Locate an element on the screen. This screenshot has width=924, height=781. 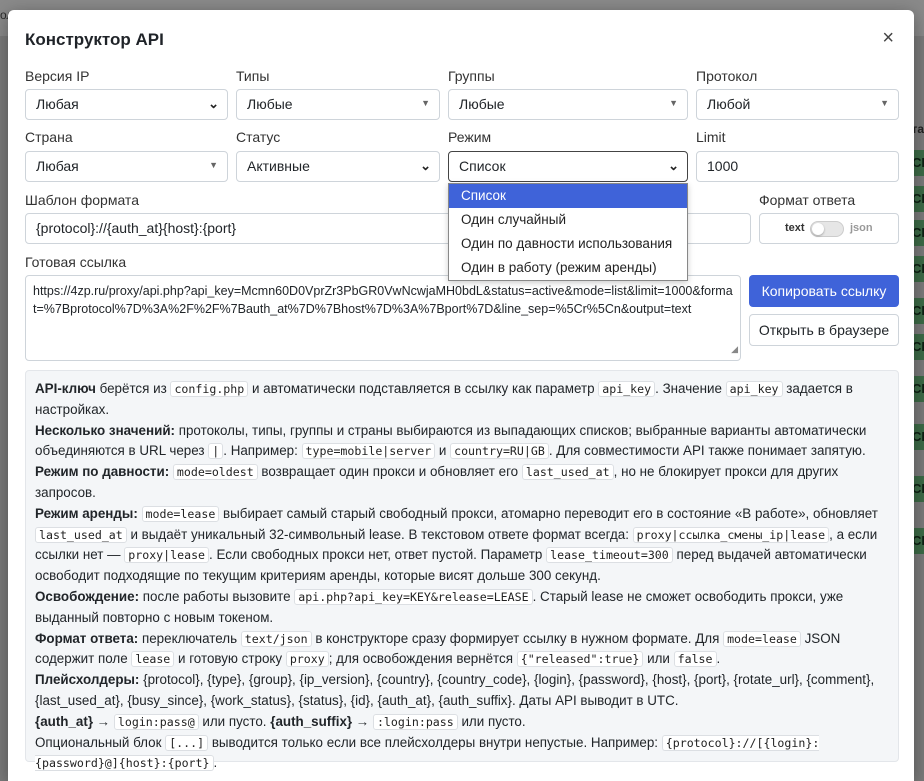
help-text: берётся из is located at coordinates (133, 388).